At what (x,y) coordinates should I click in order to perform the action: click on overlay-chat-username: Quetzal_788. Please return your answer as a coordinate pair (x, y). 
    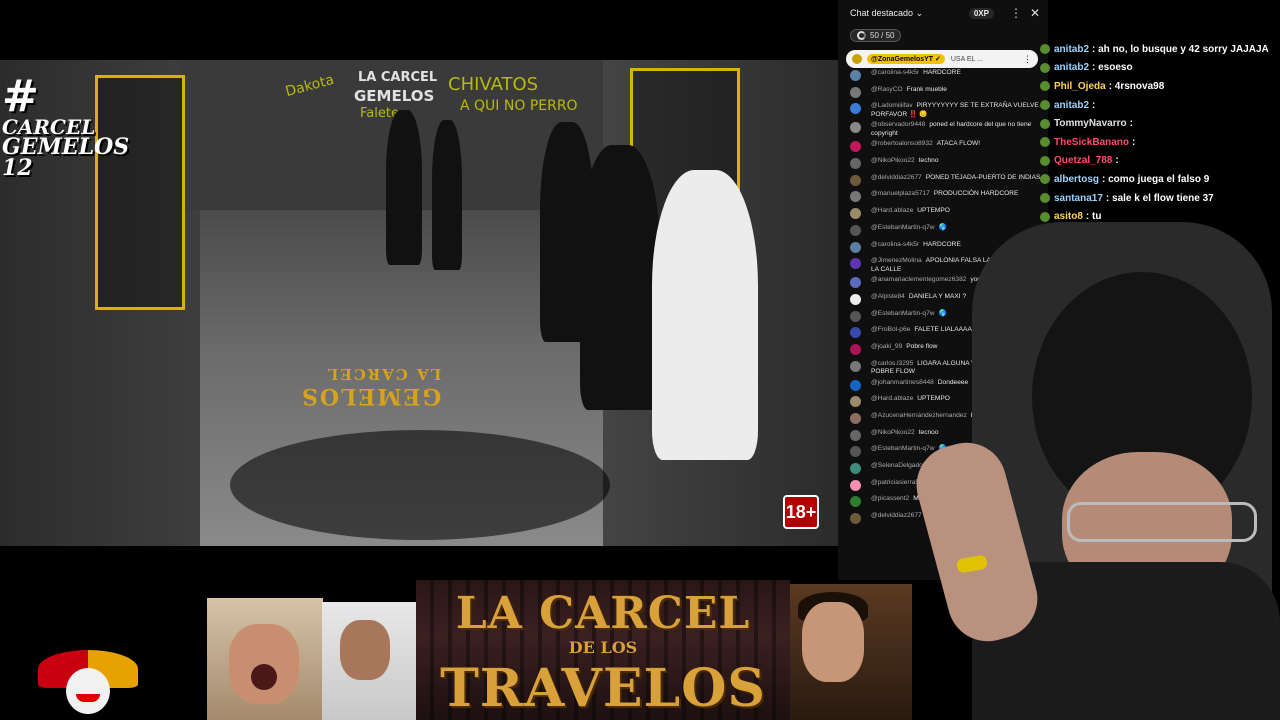
    Looking at the image, I should click on (1083, 161).